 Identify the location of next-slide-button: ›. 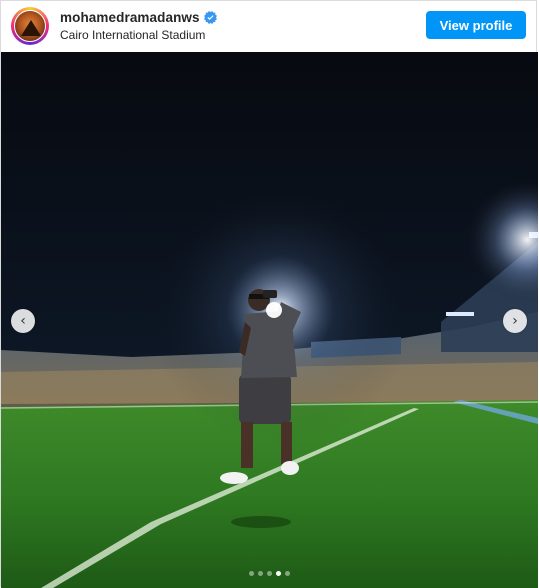
(515, 321).